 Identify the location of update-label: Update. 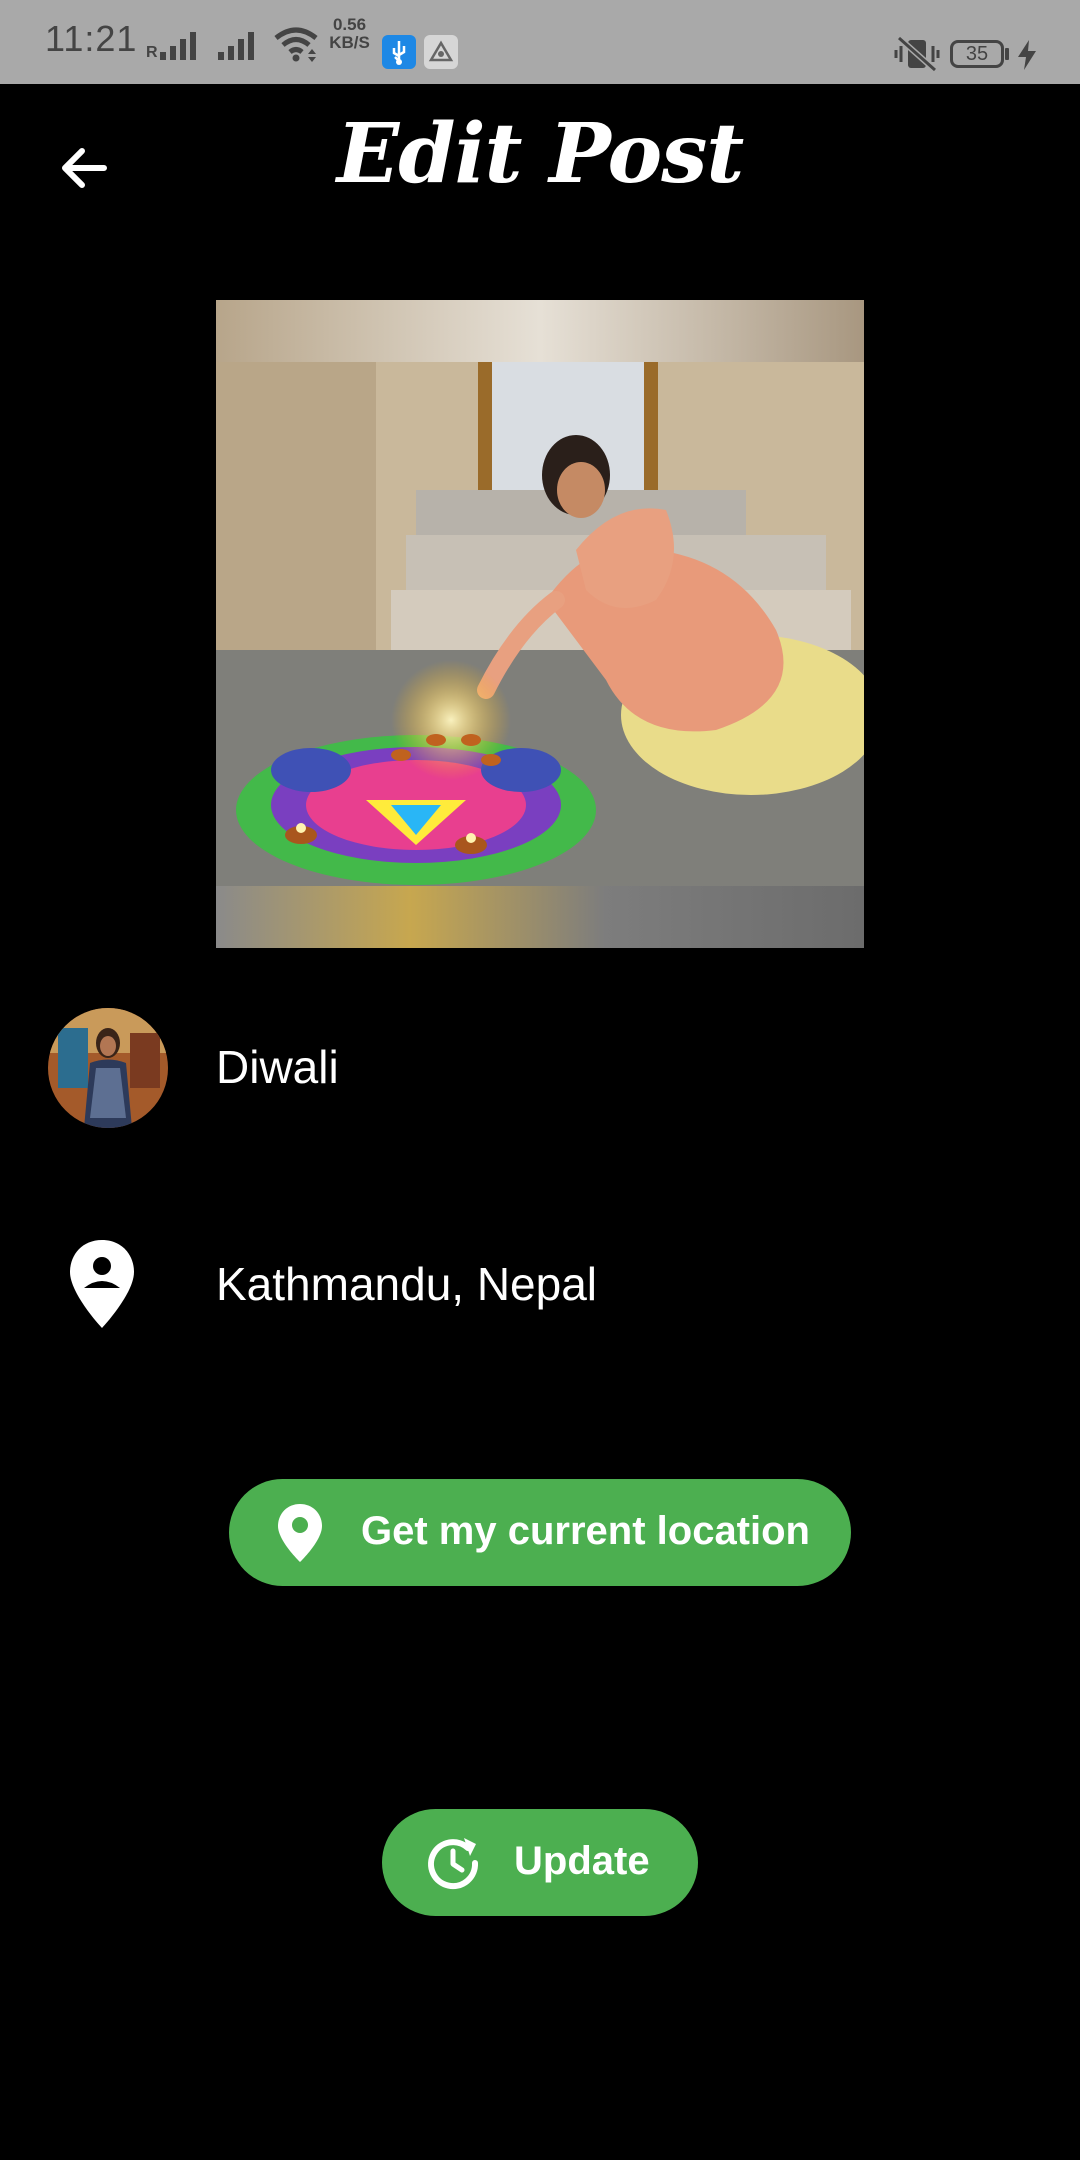
(582, 1861).